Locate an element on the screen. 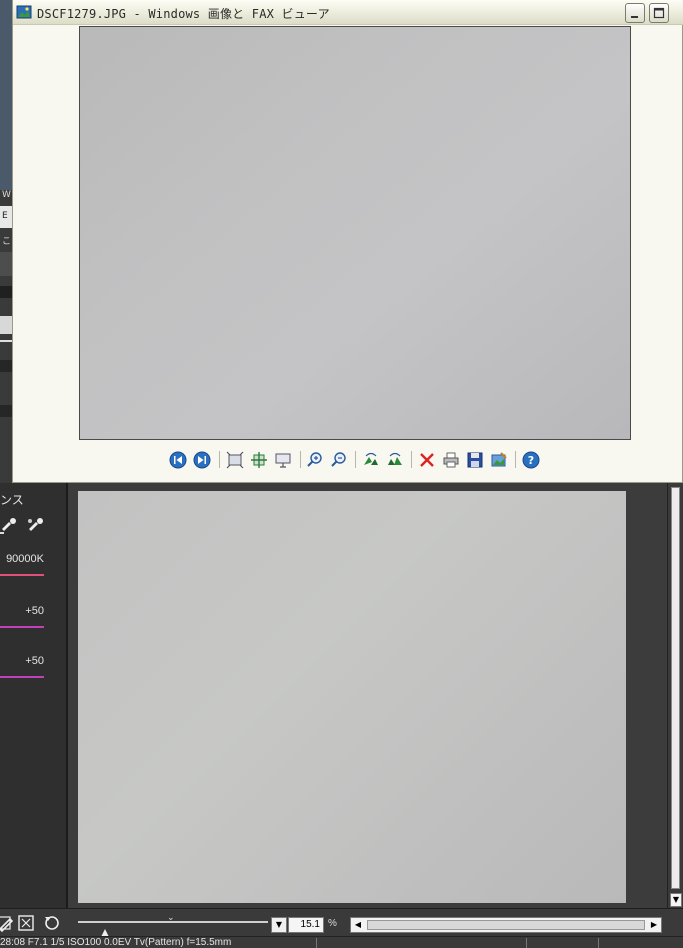 This screenshot has width=683, height=948. white-balance-panel: ンス 90000K +50 +50 is located at coordinates (34, 695).